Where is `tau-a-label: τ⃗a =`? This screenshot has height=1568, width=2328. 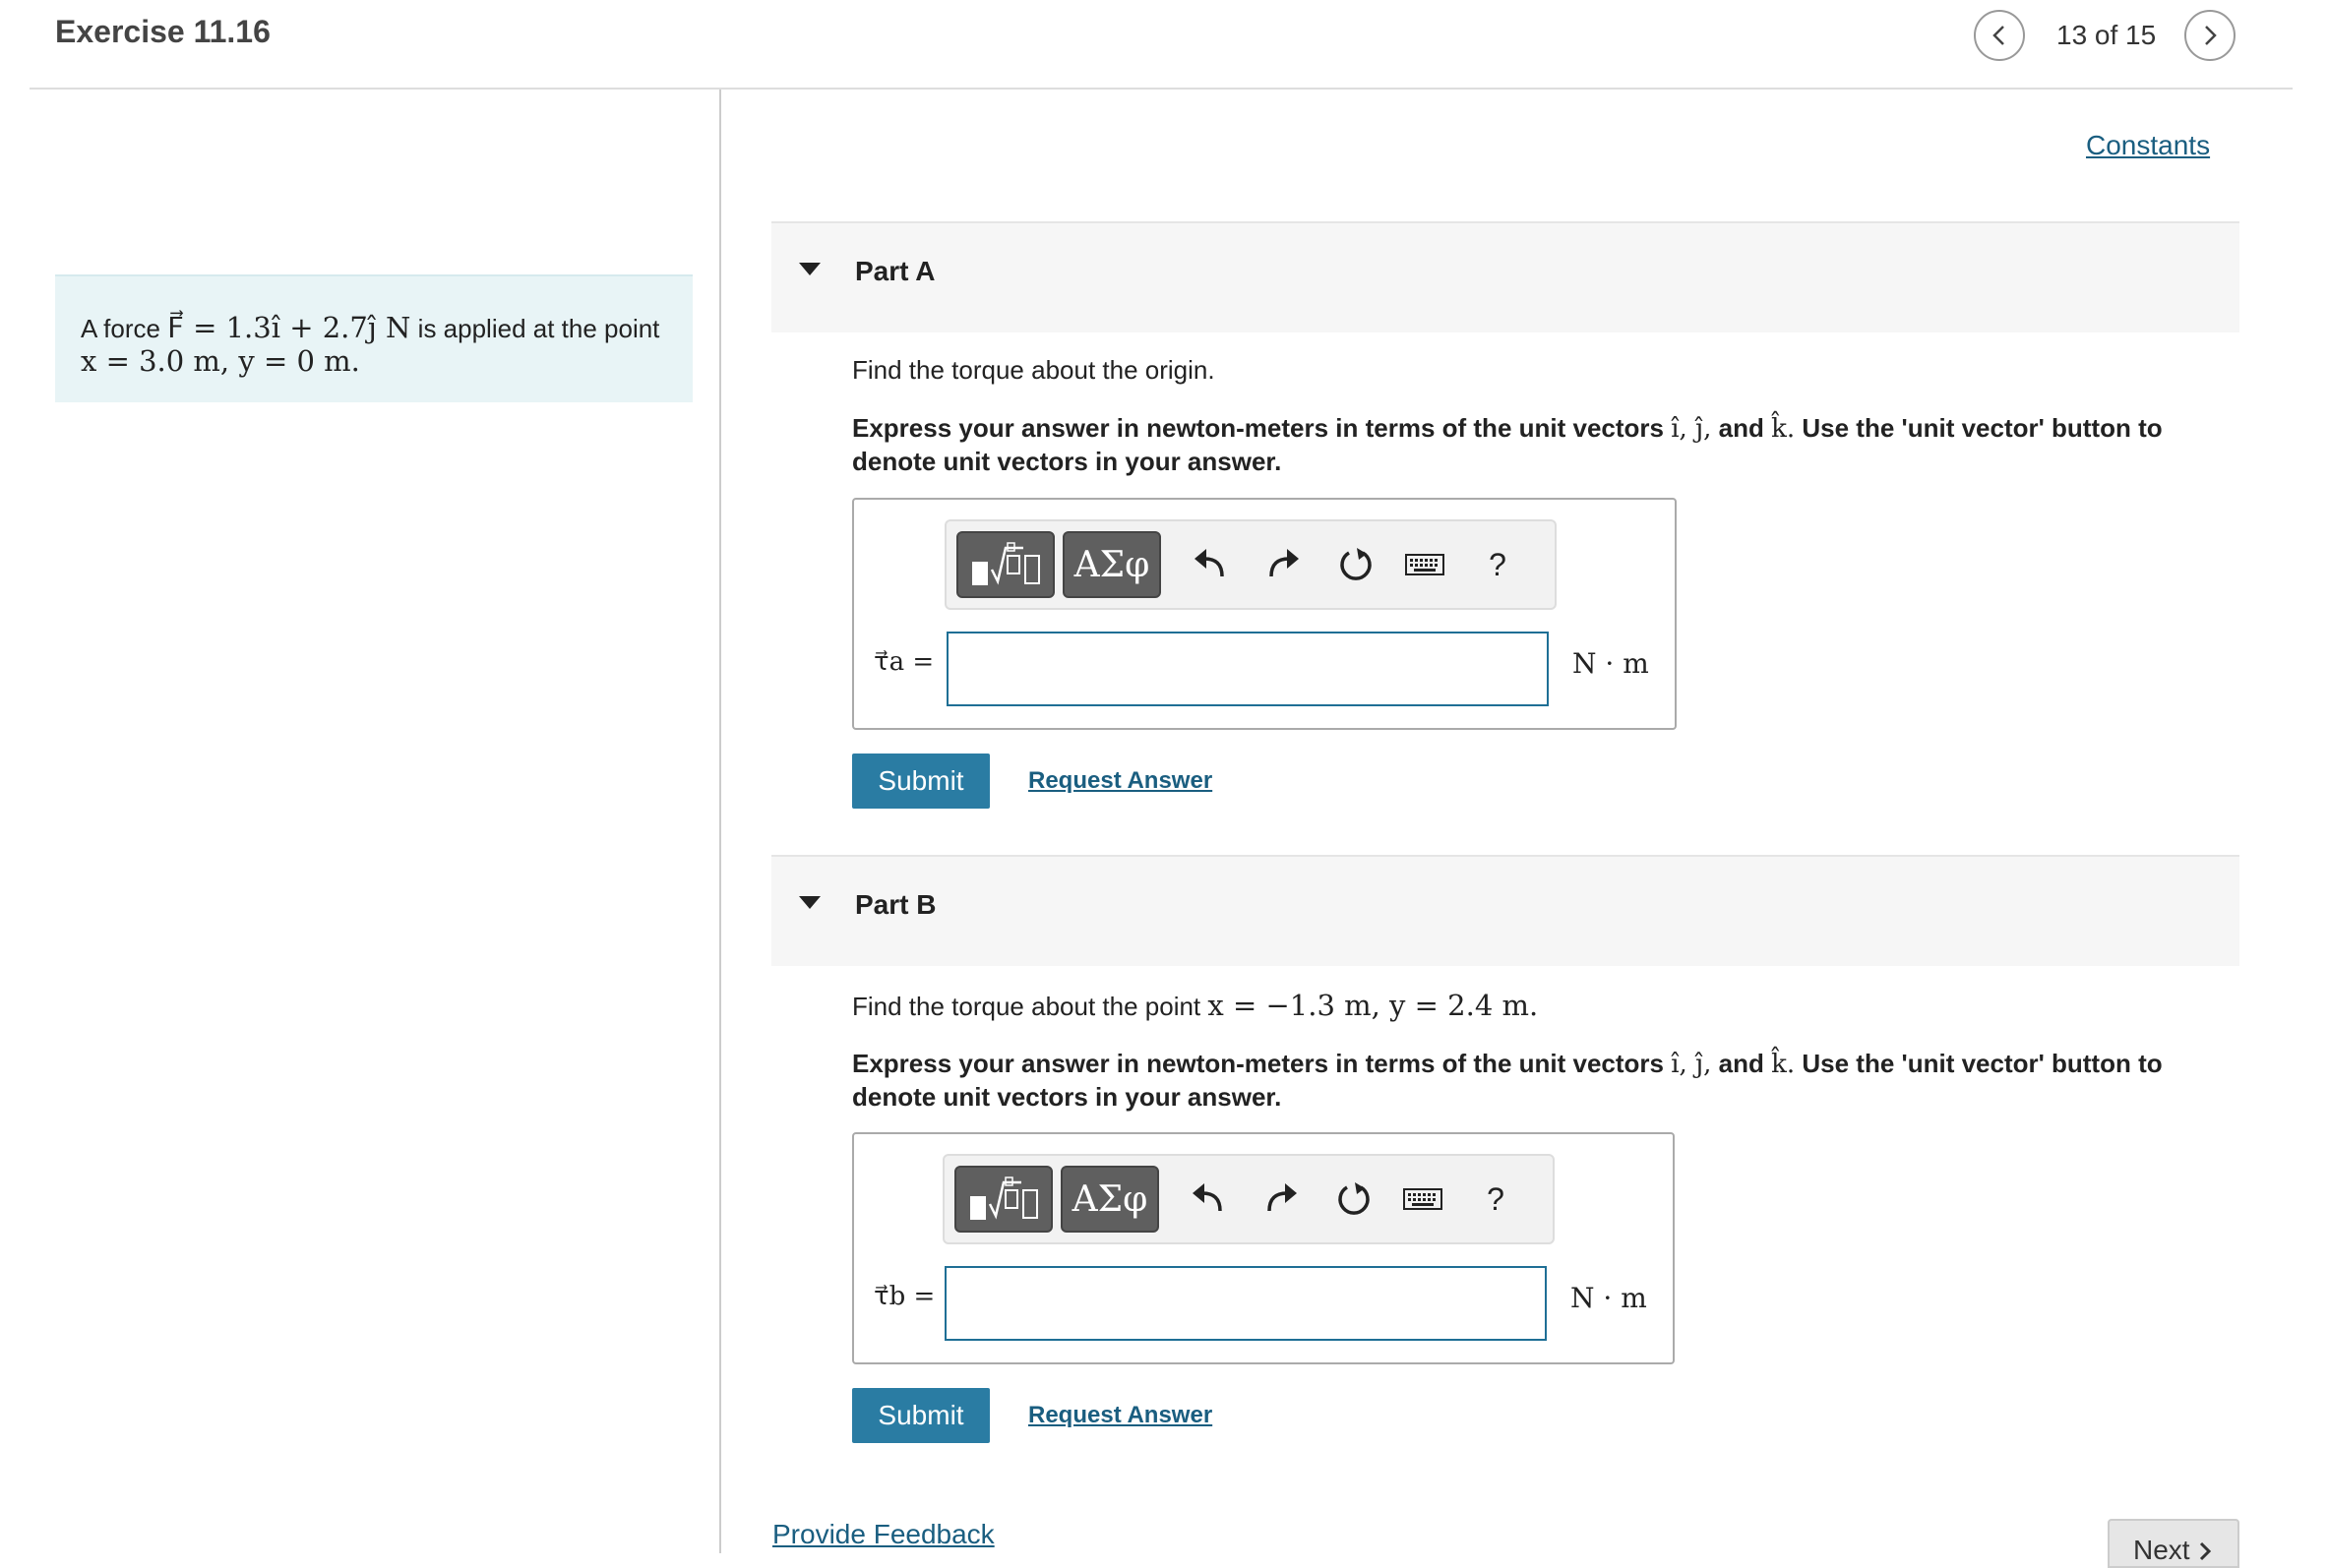
tau-a-label: τ⃗a = is located at coordinates (904, 662).